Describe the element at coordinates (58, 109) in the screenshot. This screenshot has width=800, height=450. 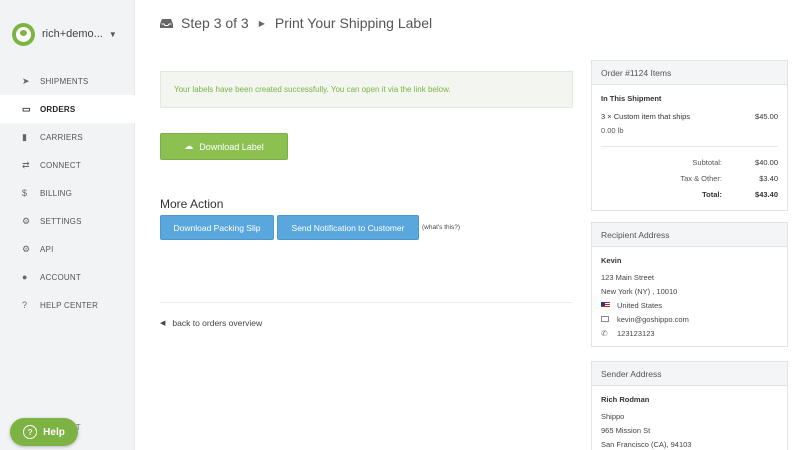
I see `sidebar-item-label: ORDERS` at that location.